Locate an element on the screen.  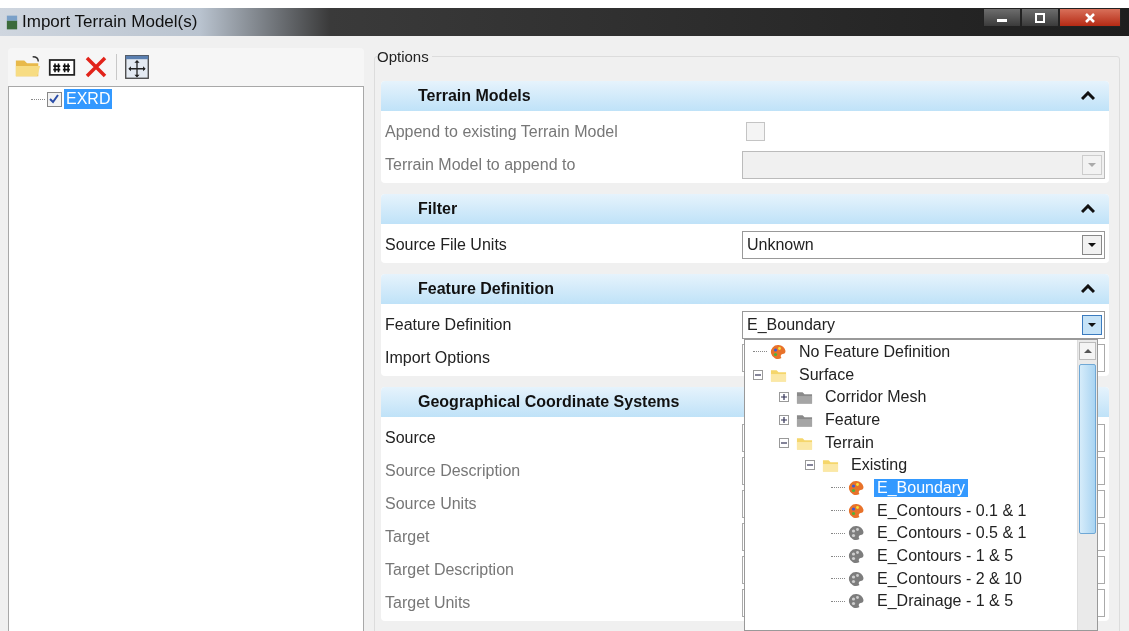
field-label: Terrain Model to append to is located at coordinates (481, 164).